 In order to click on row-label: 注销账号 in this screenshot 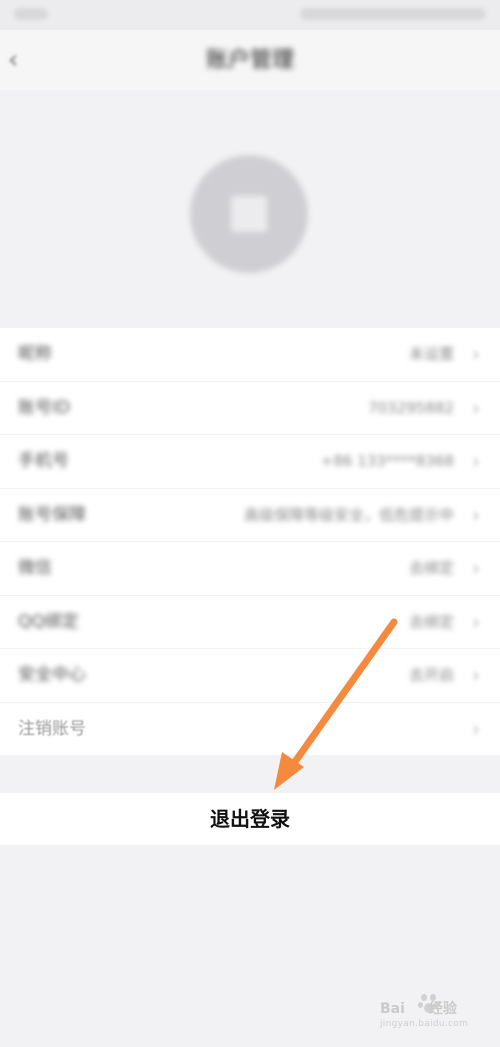, I will do `click(52, 728)`.